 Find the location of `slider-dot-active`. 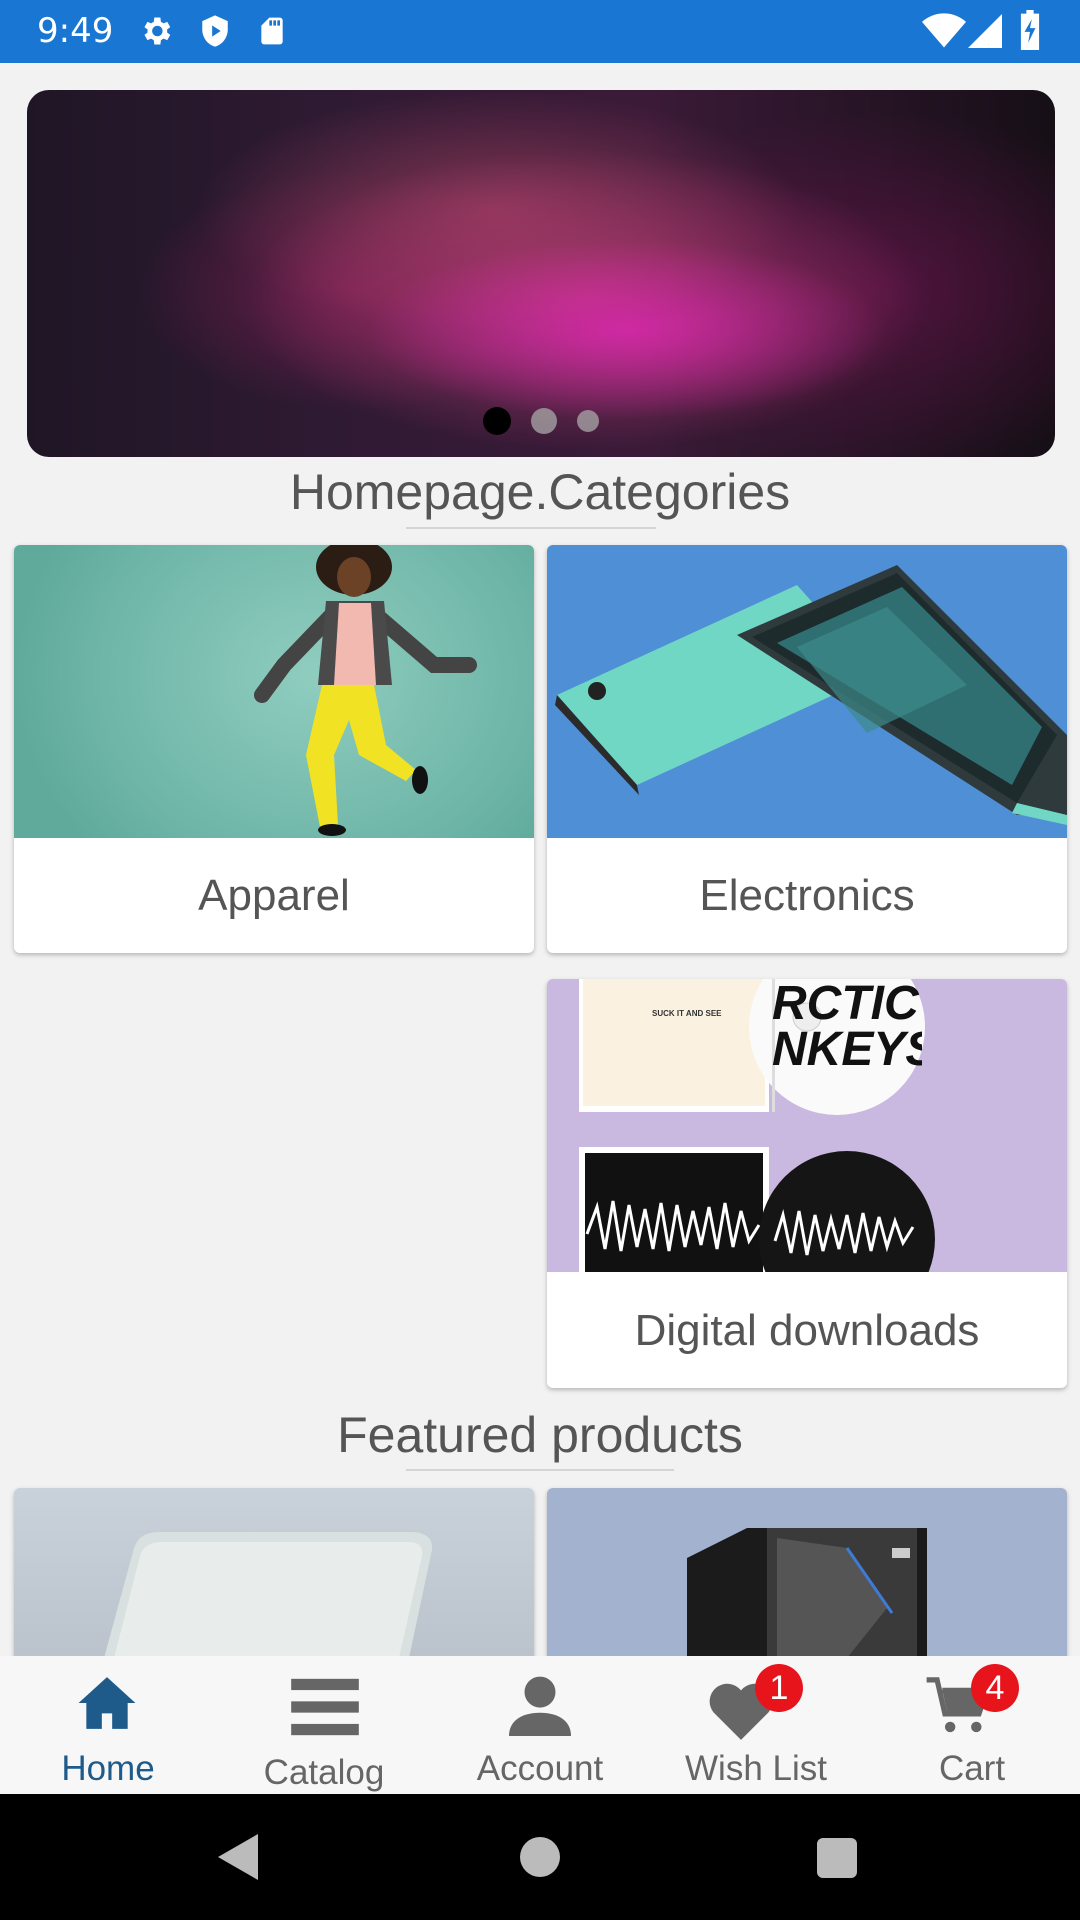

slider-dot-active is located at coordinates (497, 421).